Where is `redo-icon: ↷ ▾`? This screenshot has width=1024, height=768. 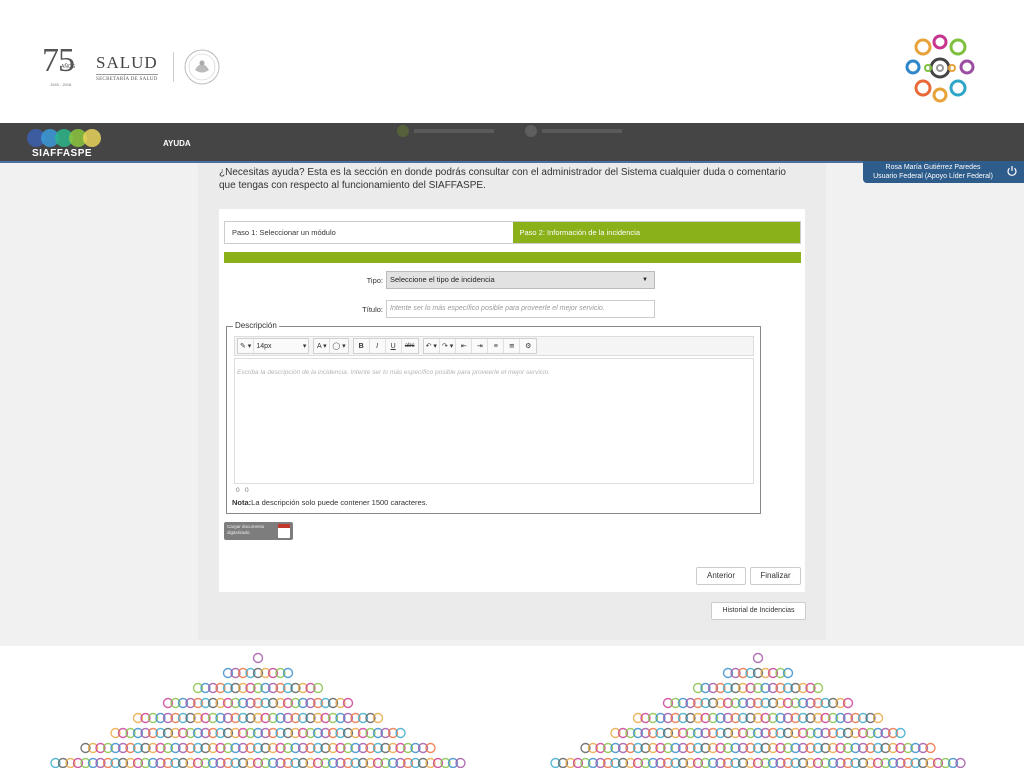
redo-icon: ↷ ▾ is located at coordinates (448, 346).